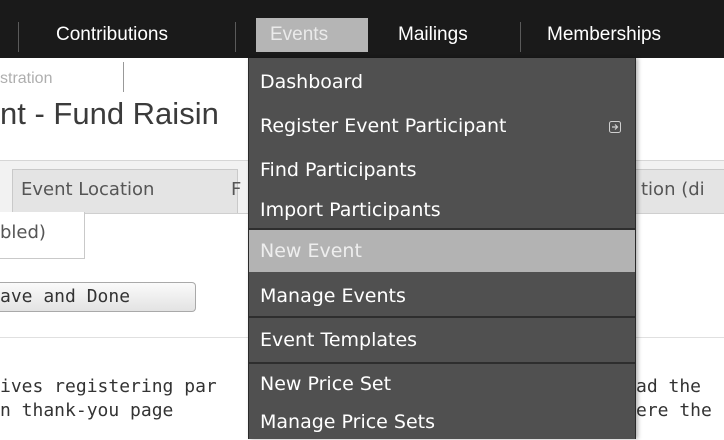 The image size is (724, 440). Describe the element at coordinates (339, 340) in the screenshot. I see `menu-item-label: Event Templates` at that location.